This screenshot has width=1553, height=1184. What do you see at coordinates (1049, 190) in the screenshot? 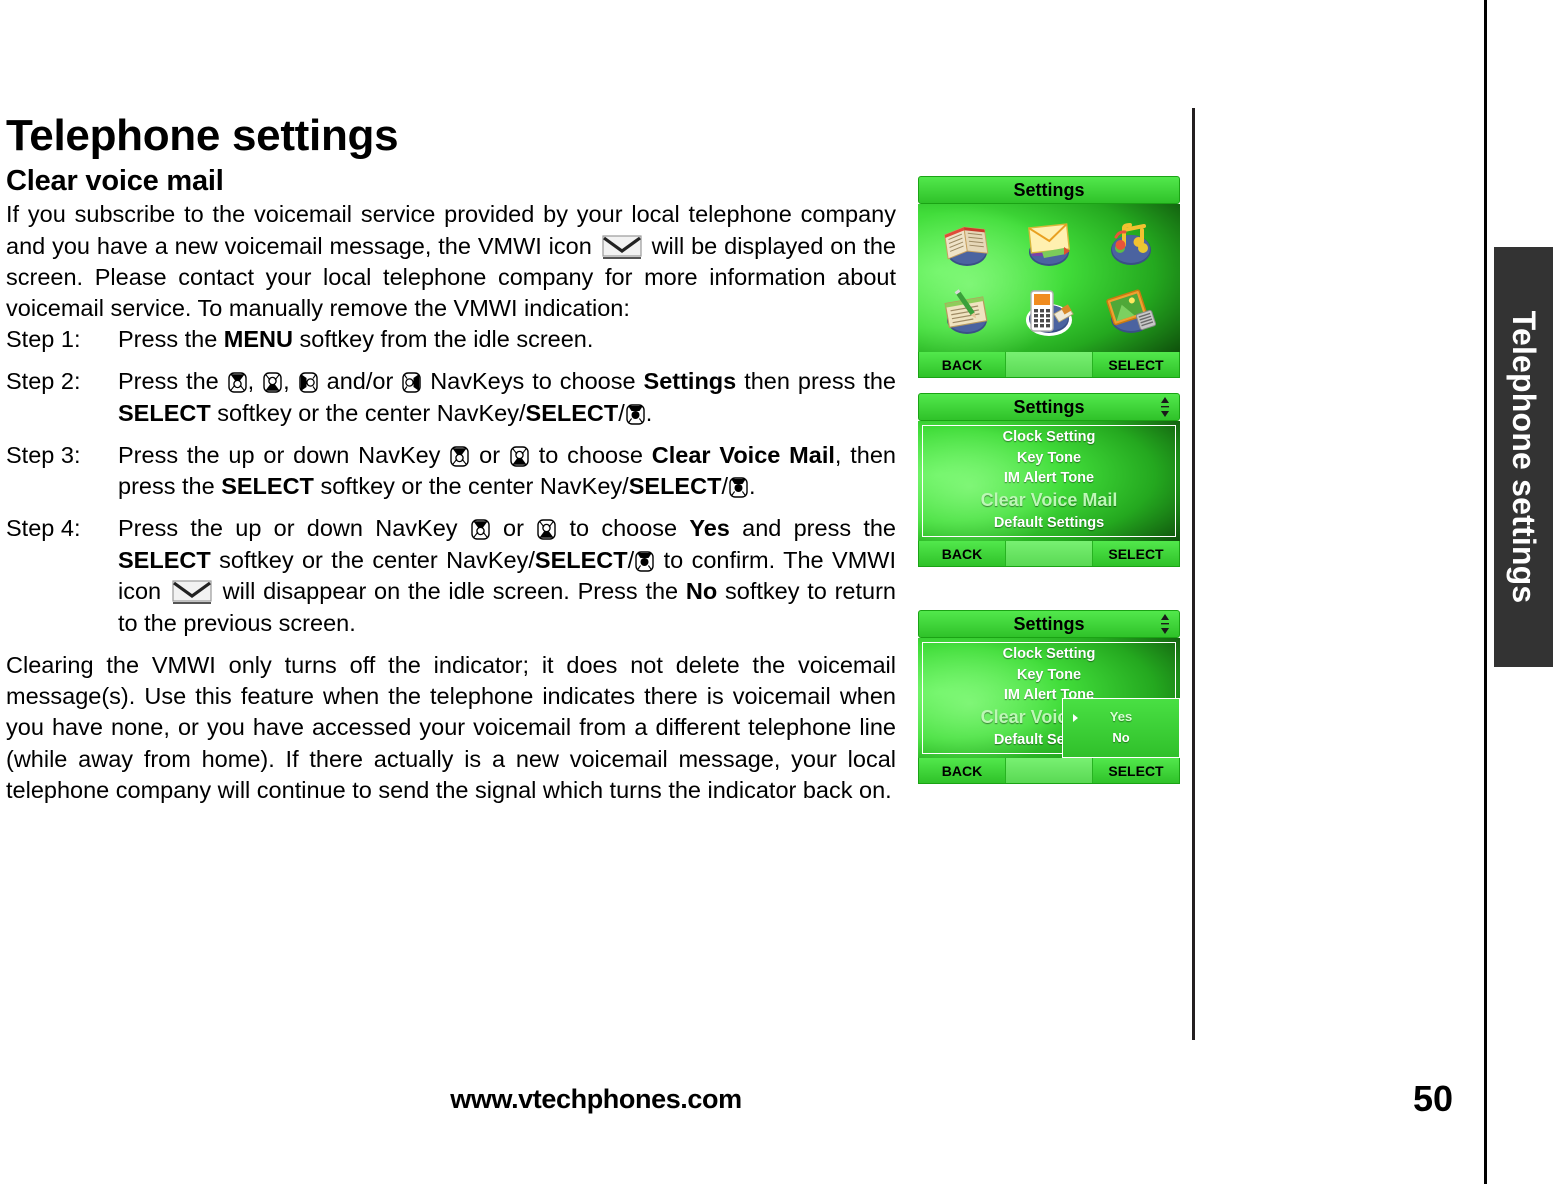
I see `screen1-title-bar: Settings` at bounding box center [1049, 190].